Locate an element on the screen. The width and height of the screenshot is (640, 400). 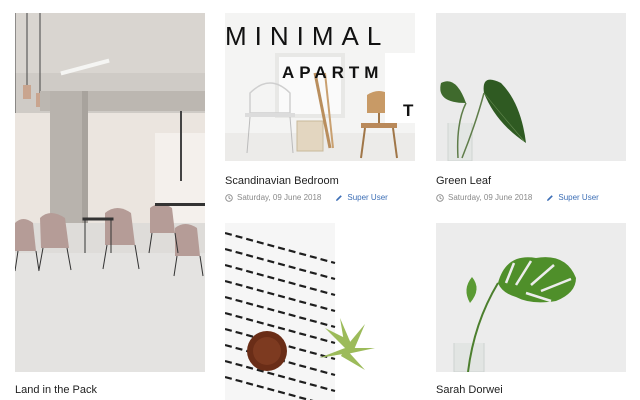
textile-bowl-image is located at coordinates (320, 311).